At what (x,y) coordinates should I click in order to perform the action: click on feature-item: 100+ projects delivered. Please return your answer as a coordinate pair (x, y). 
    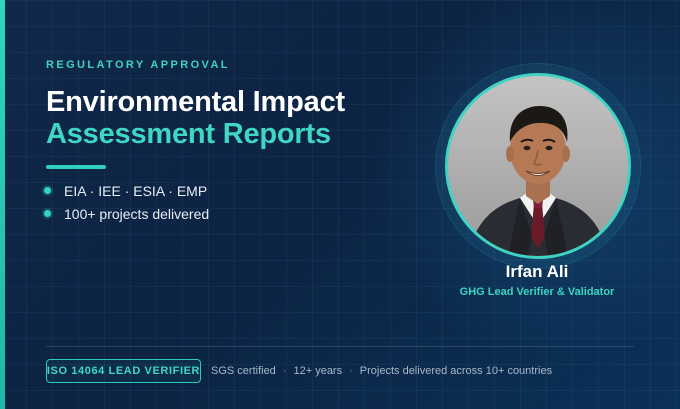
    Looking at the image, I should click on (126, 213).